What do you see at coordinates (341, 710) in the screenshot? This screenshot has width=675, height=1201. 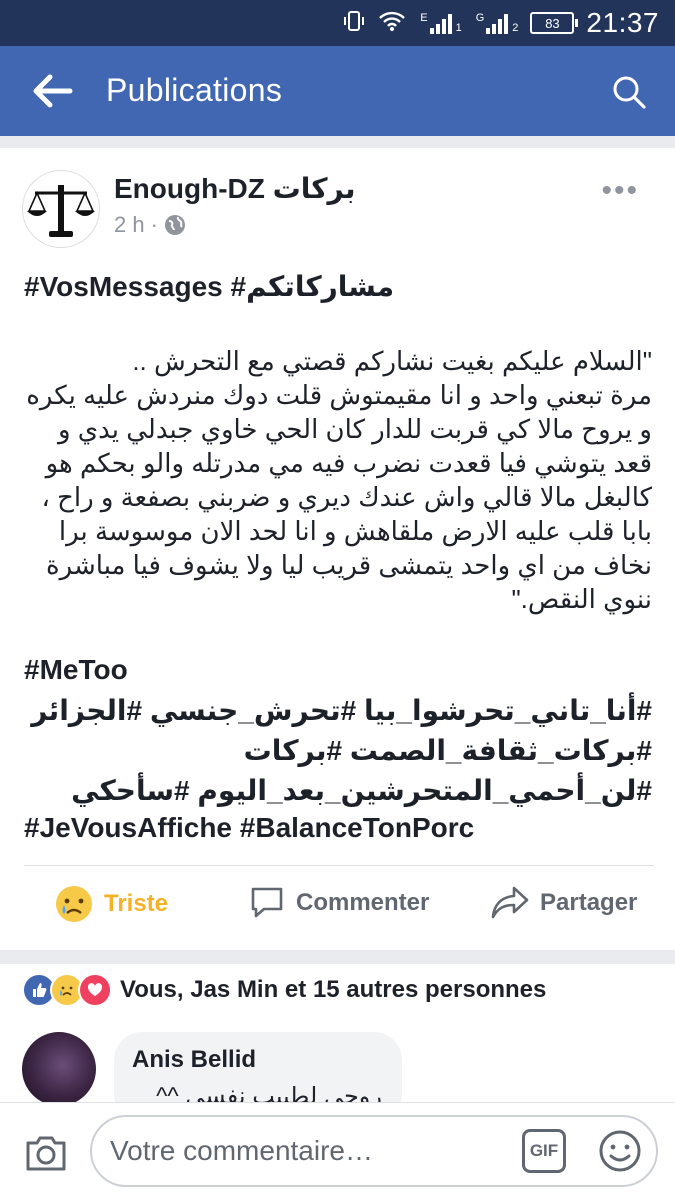 I see `hashtags-arabic-1: #أنا_تاني_تحرشوا_بيا #تحرش_جنسي #الجزائر` at bounding box center [341, 710].